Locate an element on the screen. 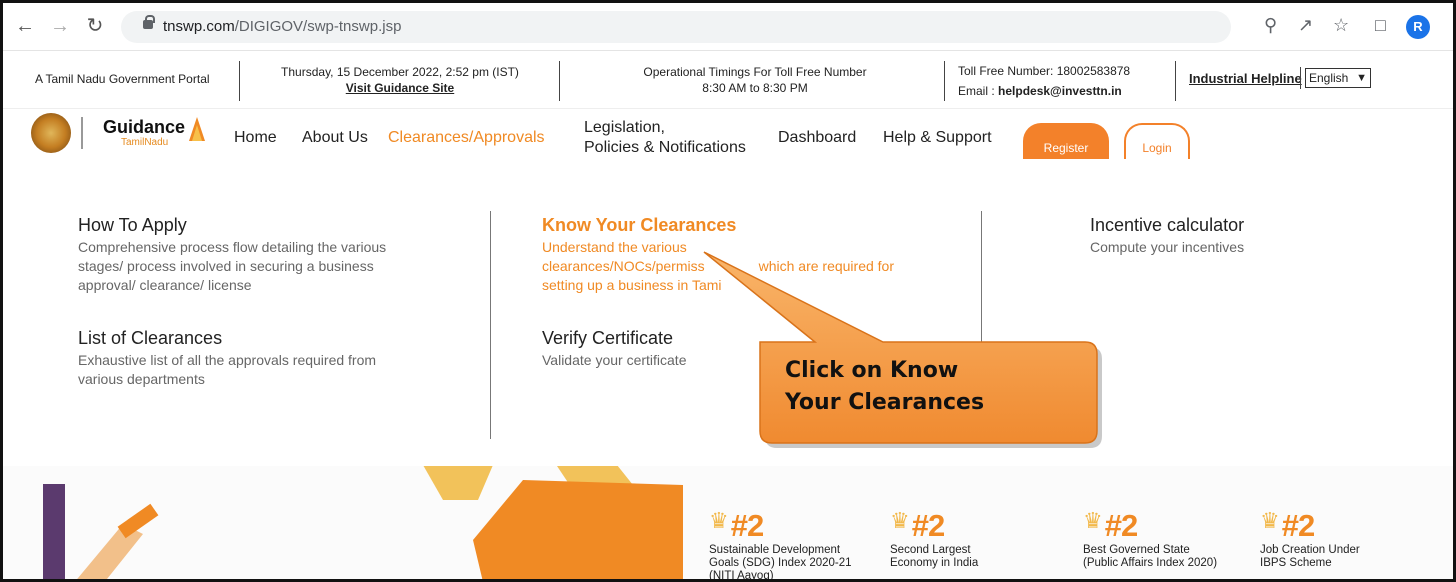 Image resolution: width=1456 pixels, height=582 pixels. register-button: Register is located at coordinates (1066, 141).